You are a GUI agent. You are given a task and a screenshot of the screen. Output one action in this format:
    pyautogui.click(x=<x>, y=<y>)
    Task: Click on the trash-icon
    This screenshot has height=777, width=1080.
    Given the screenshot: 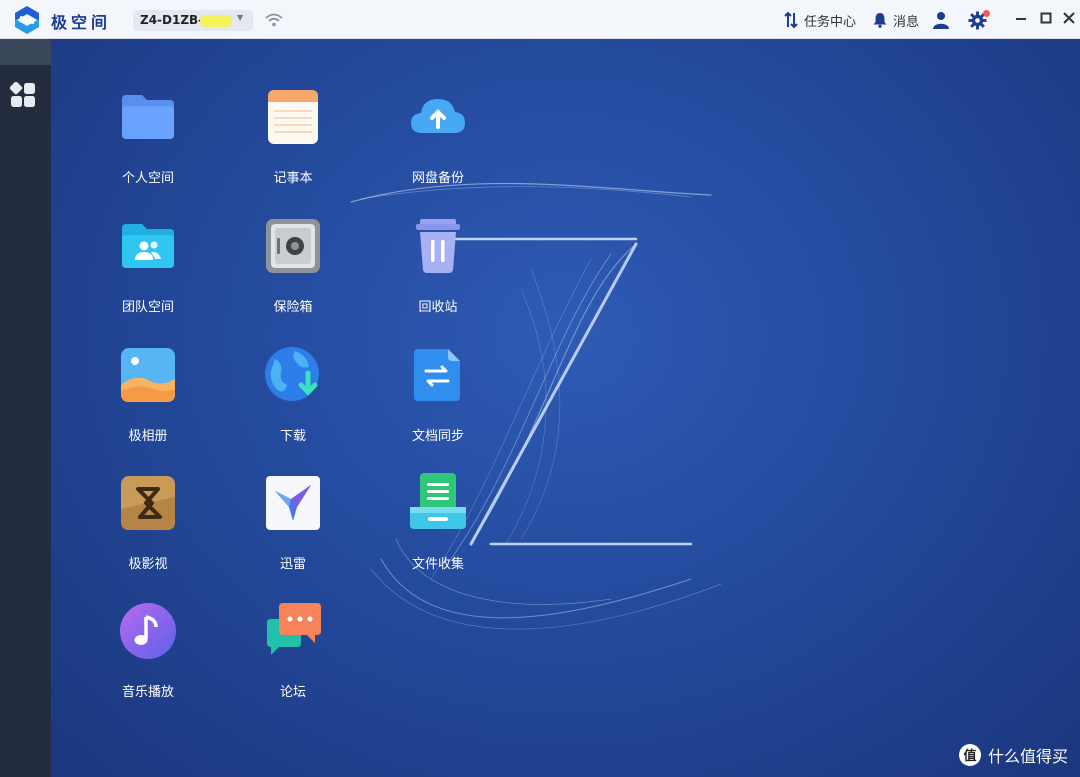 What is the action you would take?
    pyautogui.click(x=438, y=246)
    